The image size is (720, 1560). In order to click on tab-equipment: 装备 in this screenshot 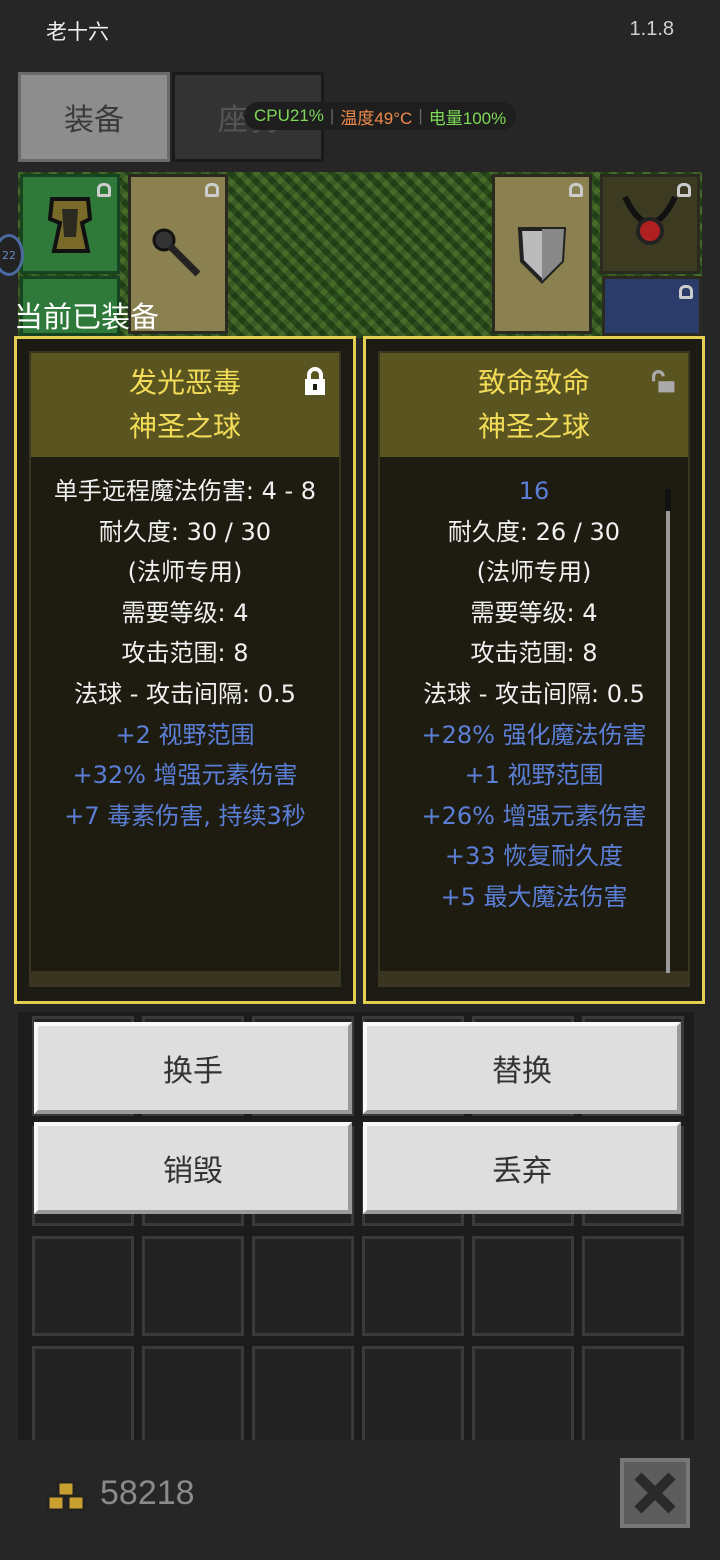, I will do `click(94, 117)`.